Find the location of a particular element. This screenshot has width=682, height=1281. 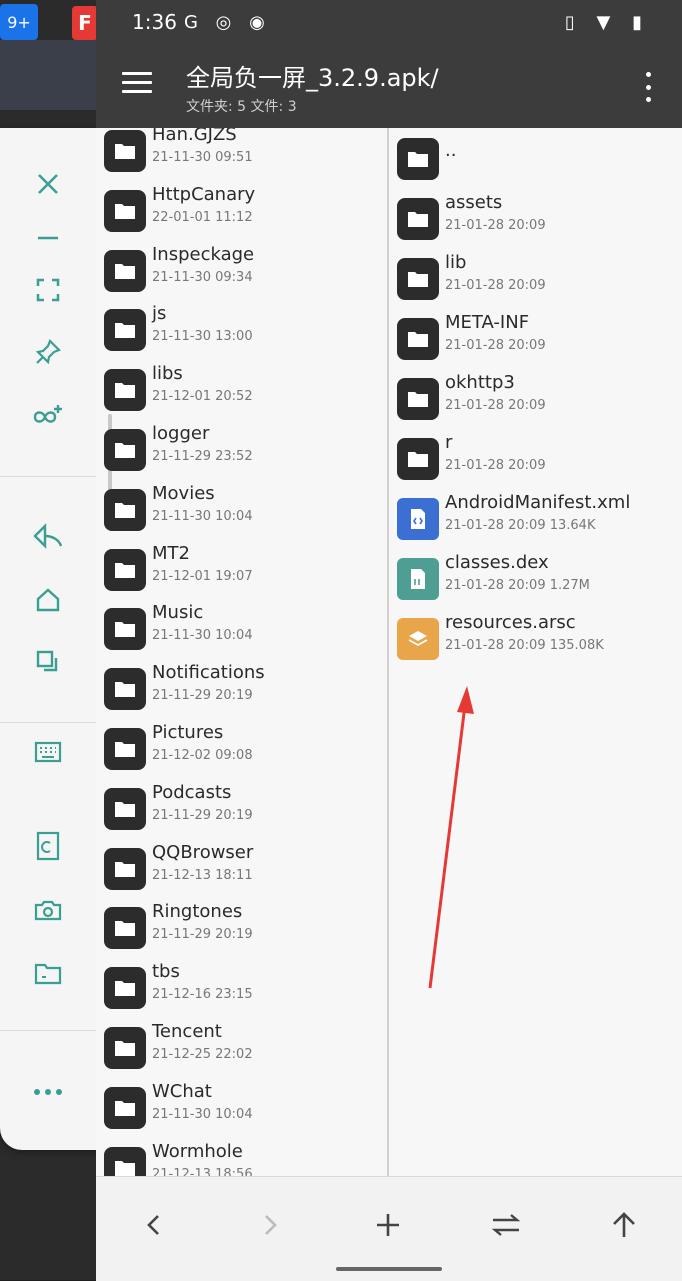

item-name: assets is located at coordinates (474, 202).